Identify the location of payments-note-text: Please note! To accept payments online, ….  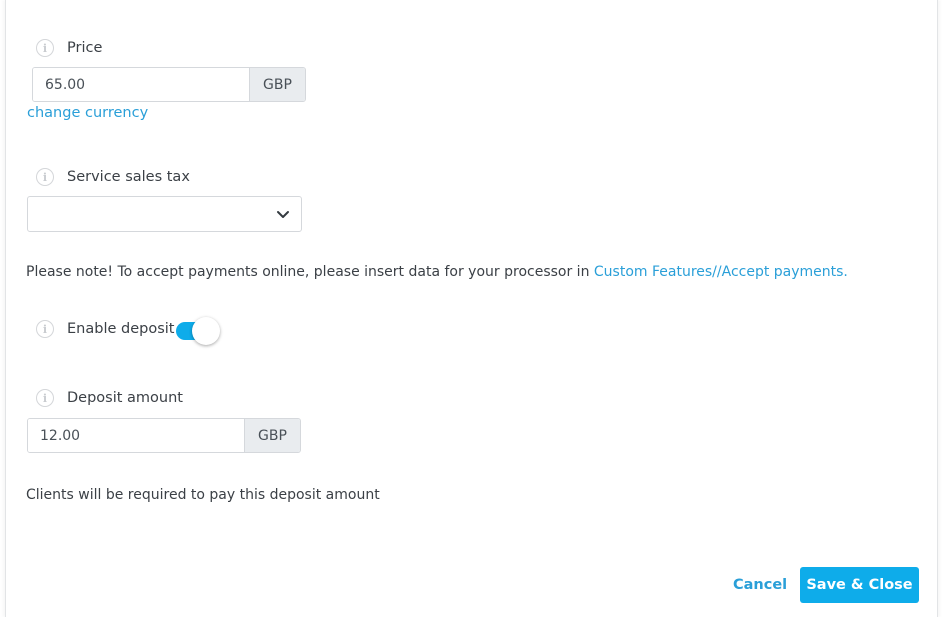
(310, 272).